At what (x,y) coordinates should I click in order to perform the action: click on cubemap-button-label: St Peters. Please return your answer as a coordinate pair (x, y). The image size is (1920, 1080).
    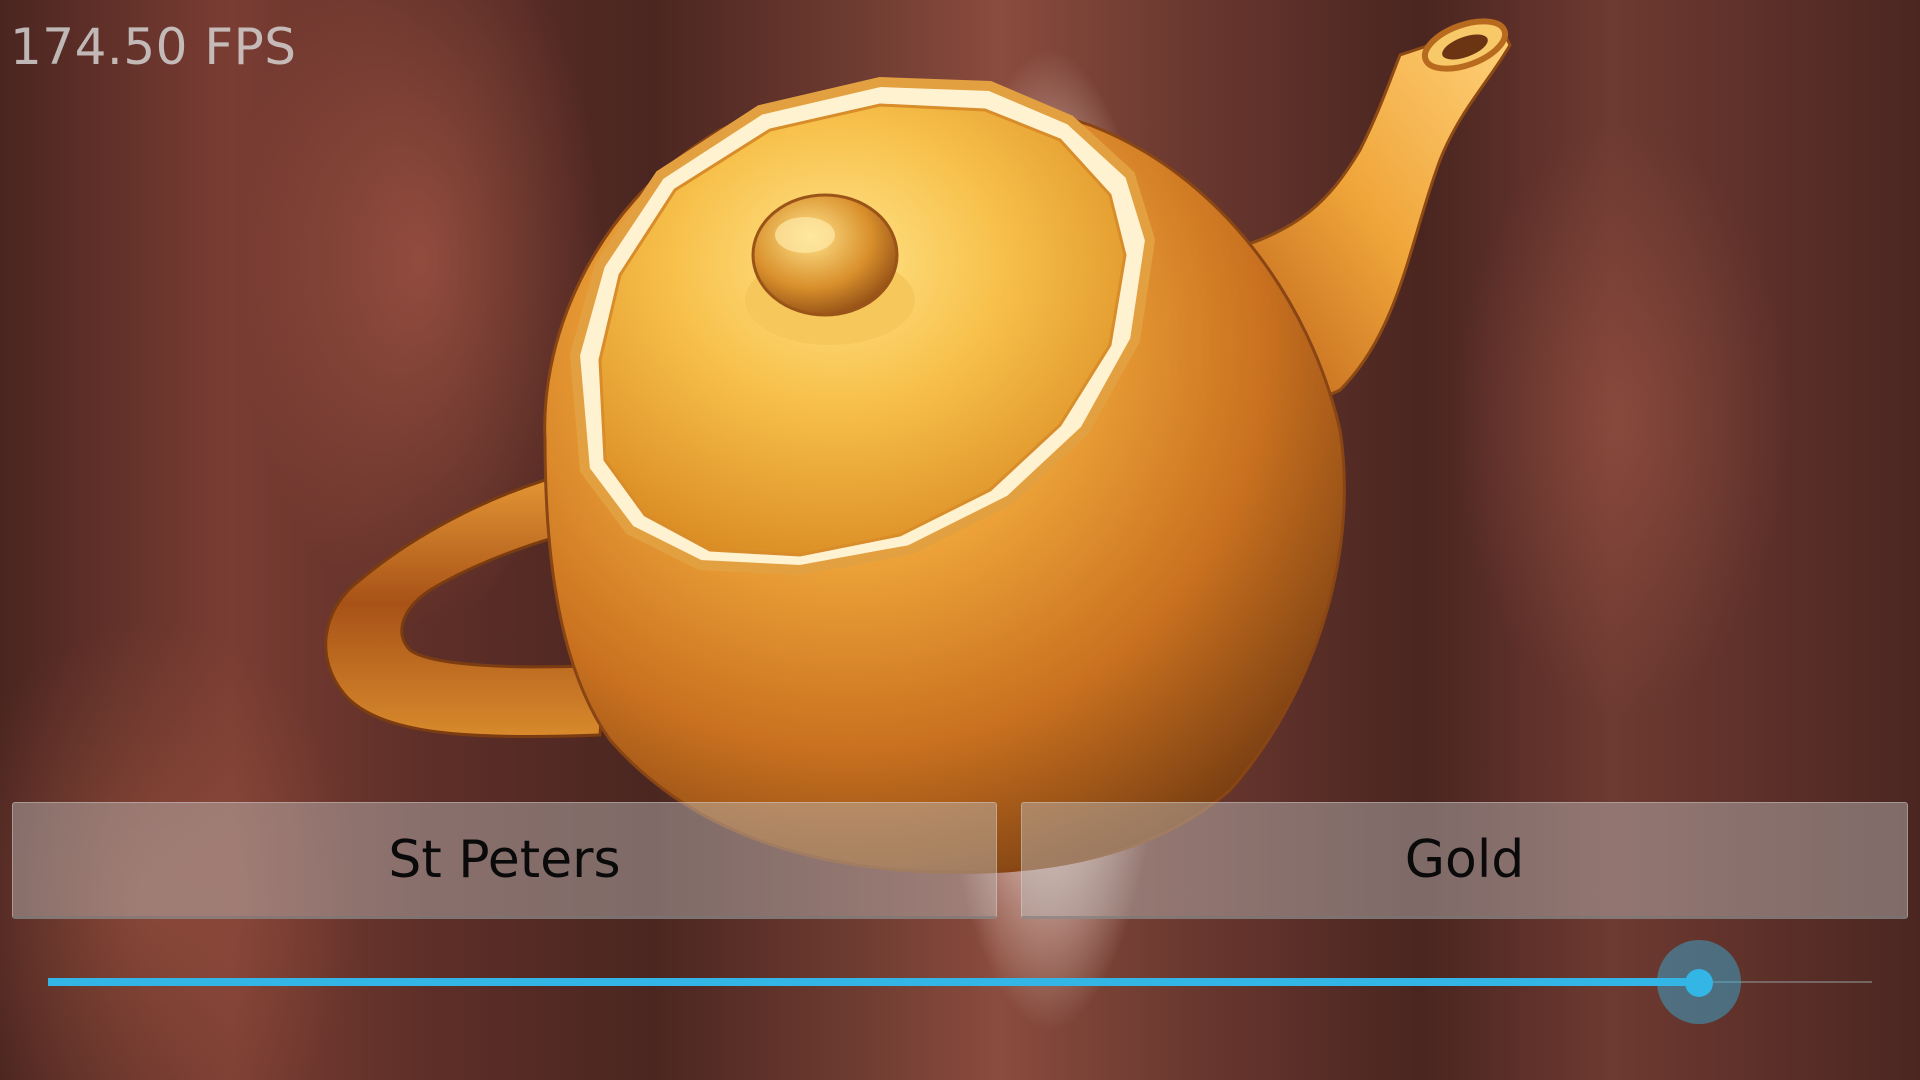
    Looking at the image, I should click on (504, 859).